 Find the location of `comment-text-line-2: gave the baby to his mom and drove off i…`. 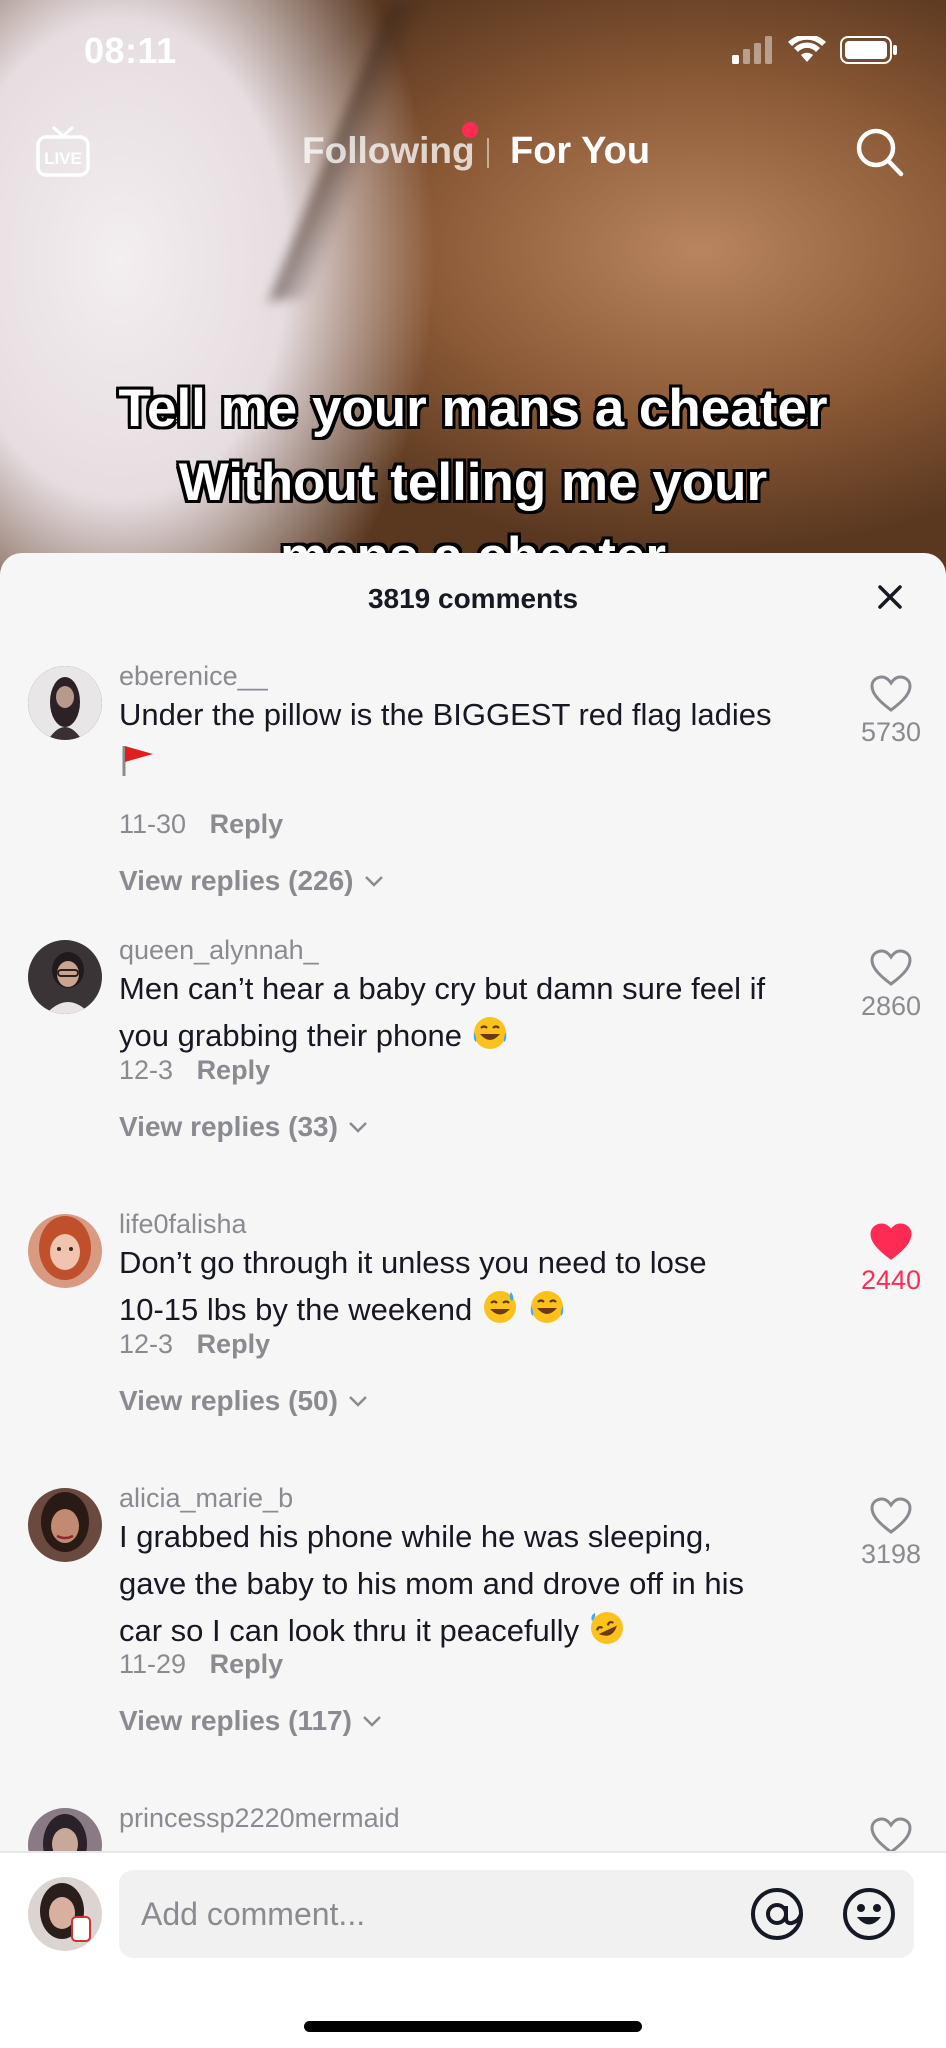

comment-text-line-2: gave the baby to his mom and drove off i… is located at coordinates (431, 1583).